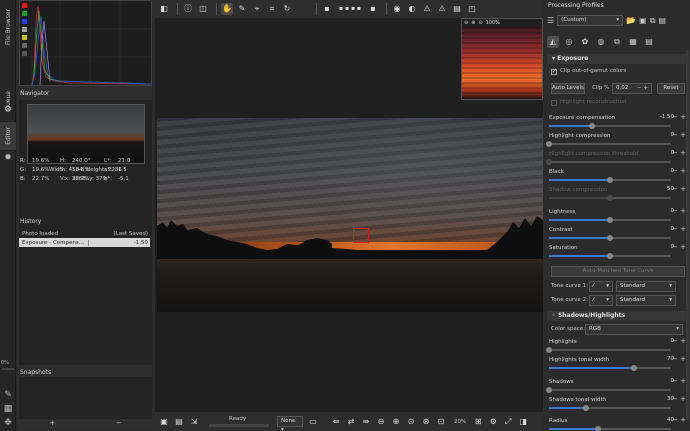  I want to click on paste-profile-icon: ▤, so click(662, 20).